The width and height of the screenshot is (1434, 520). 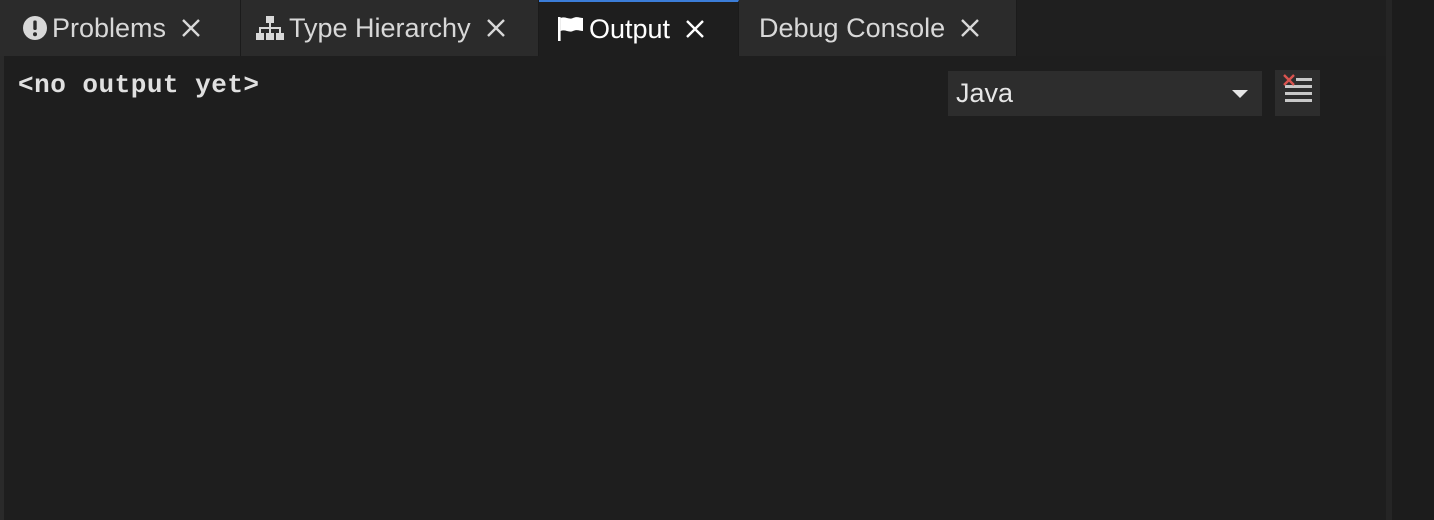 What do you see at coordinates (1413, 260) in the screenshot?
I see `right-side-area` at bounding box center [1413, 260].